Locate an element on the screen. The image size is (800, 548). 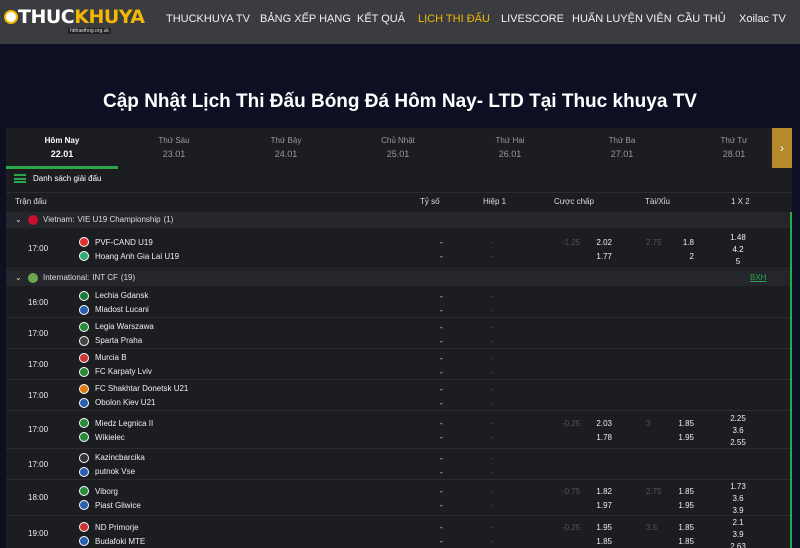
league-header-row: ⌄ International: INT CF (19) BXH is located at coordinates (399, 278).